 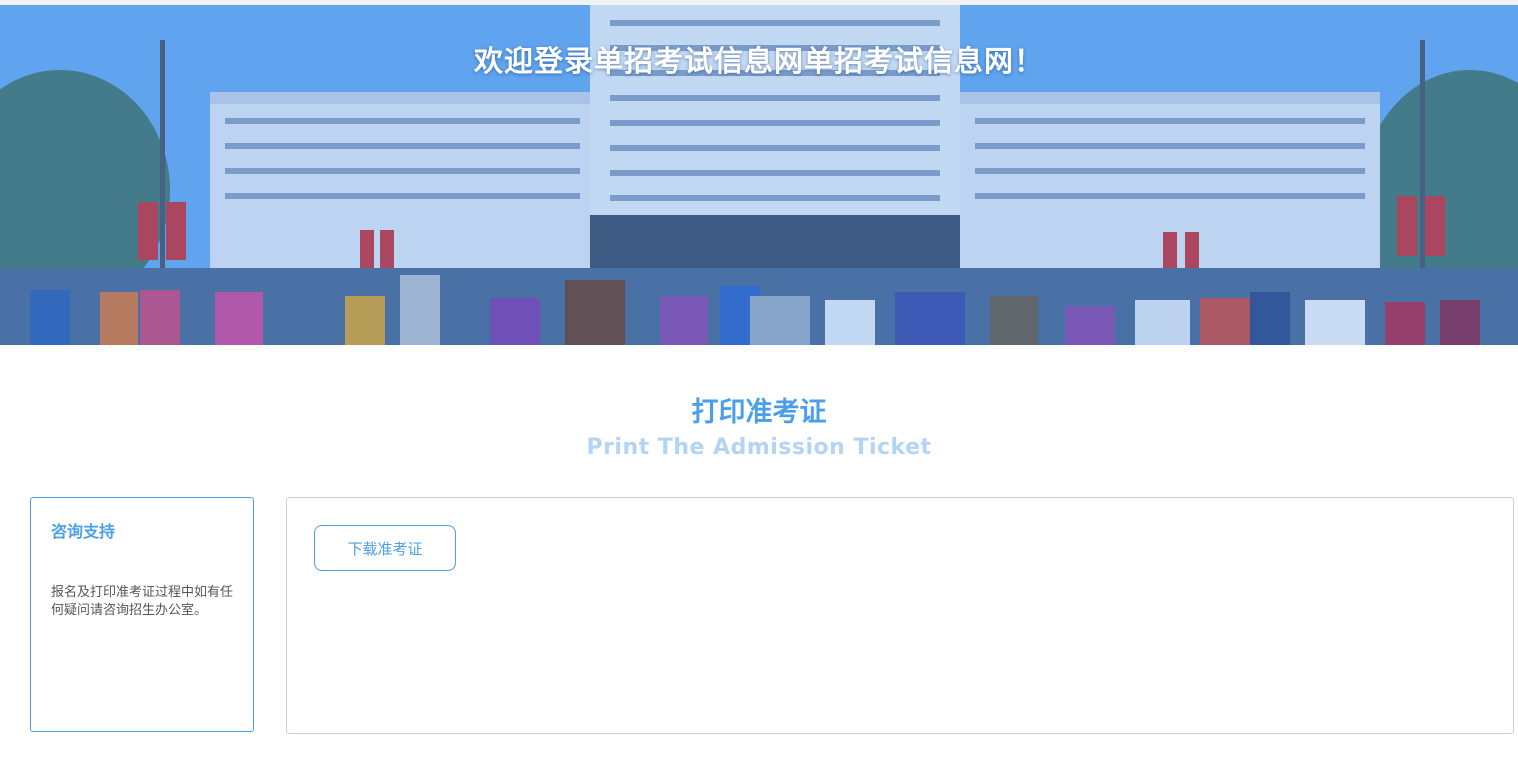 What do you see at coordinates (759, 412) in the screenshot?
I see `page-title: 打印准考证` at bounding box center [759, 412].